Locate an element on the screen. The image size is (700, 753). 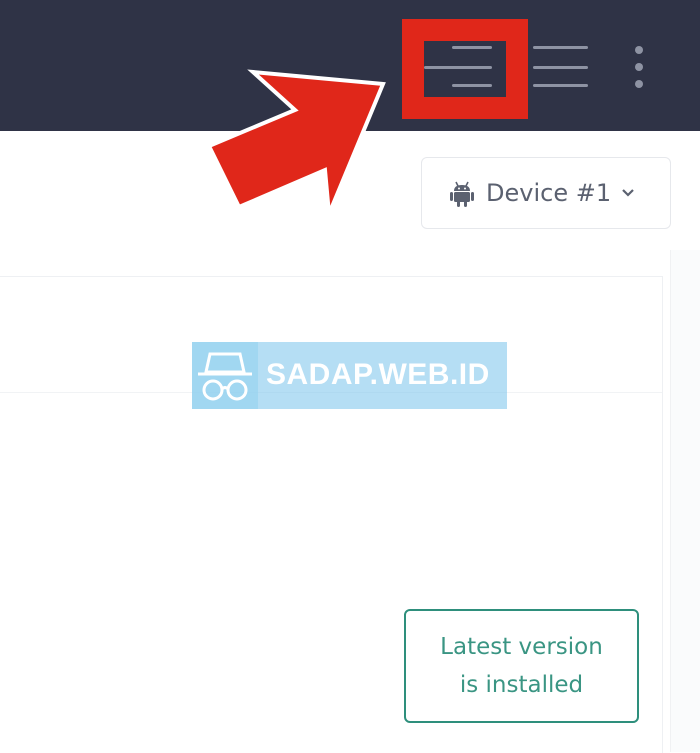
android-icon is located at coordinates (462, 194).